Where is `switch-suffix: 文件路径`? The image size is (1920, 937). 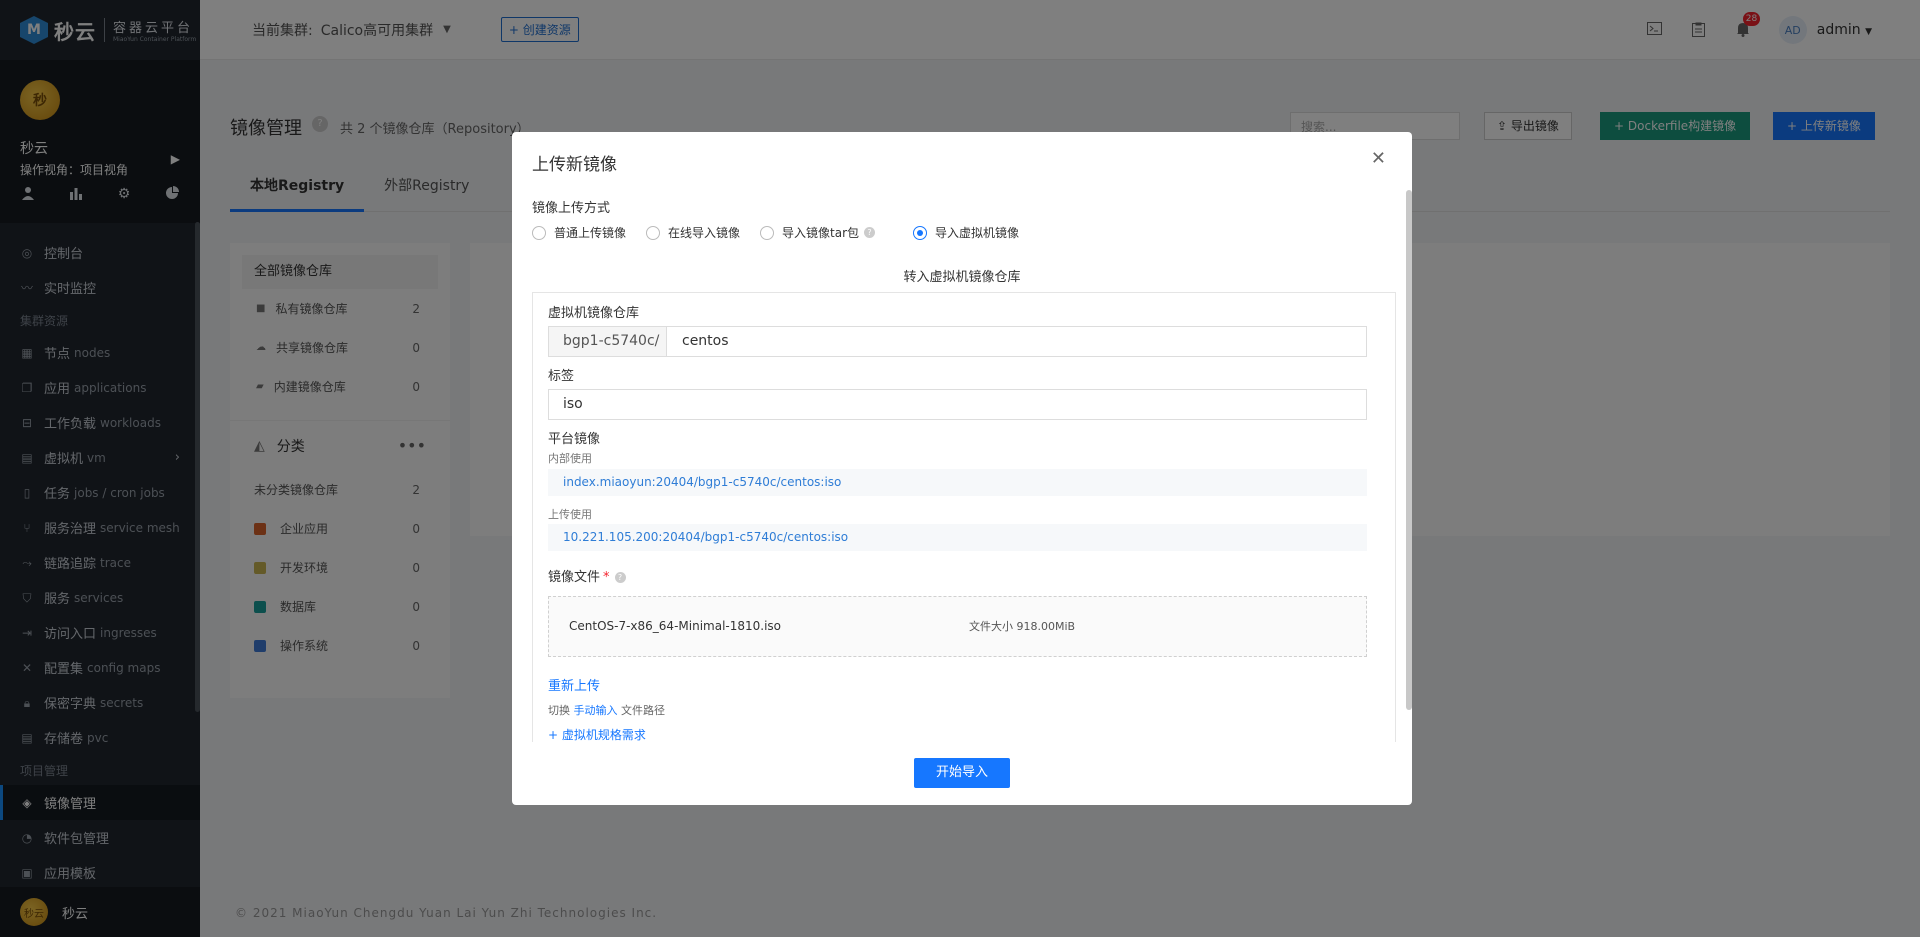
switch-suffix: 文件路径 is located at coordinates (643, 710).